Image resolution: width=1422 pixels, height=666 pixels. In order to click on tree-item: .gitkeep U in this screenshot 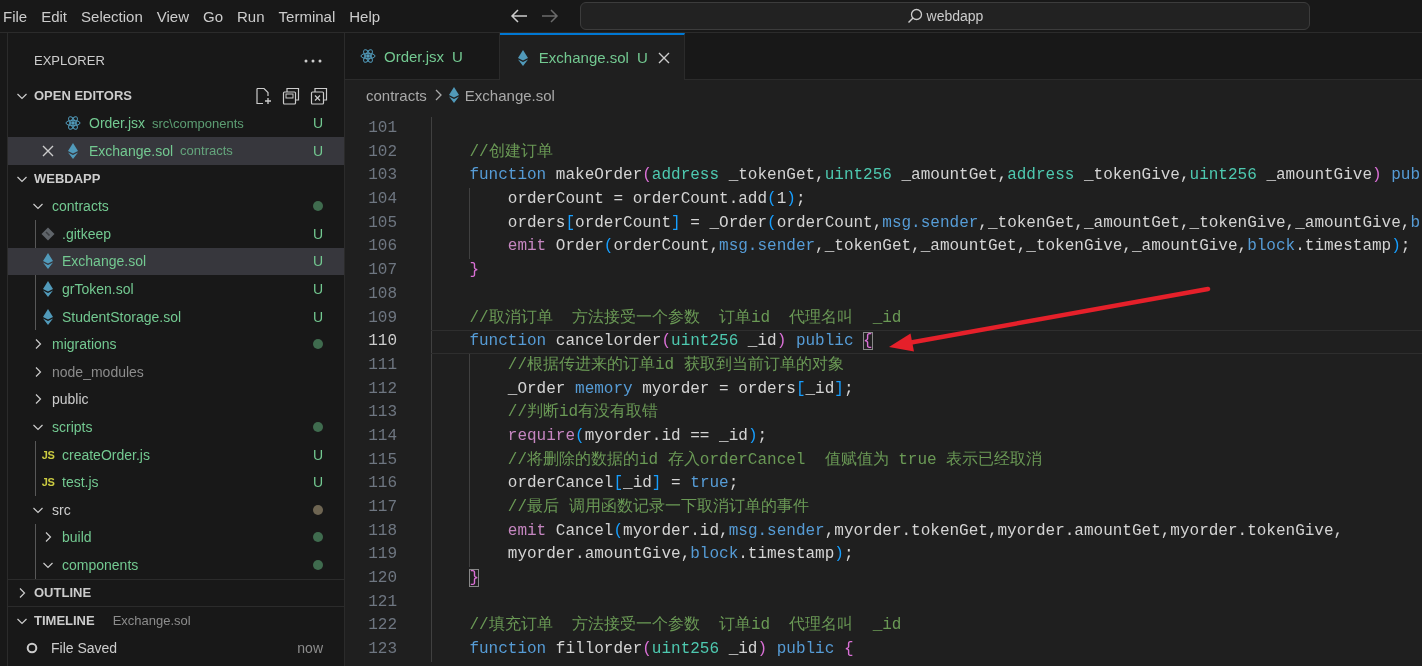, I will do `click(176, 233)`.